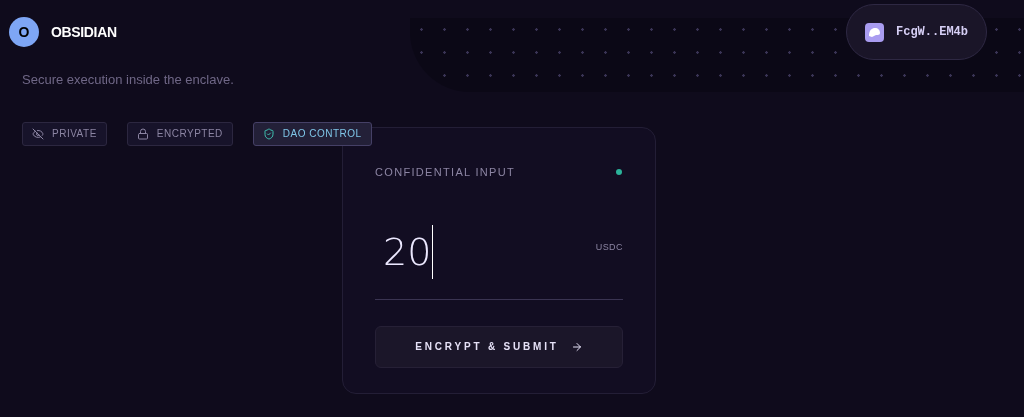  I want to click on tag-button: DAO CONTROL, so click(312, 133).